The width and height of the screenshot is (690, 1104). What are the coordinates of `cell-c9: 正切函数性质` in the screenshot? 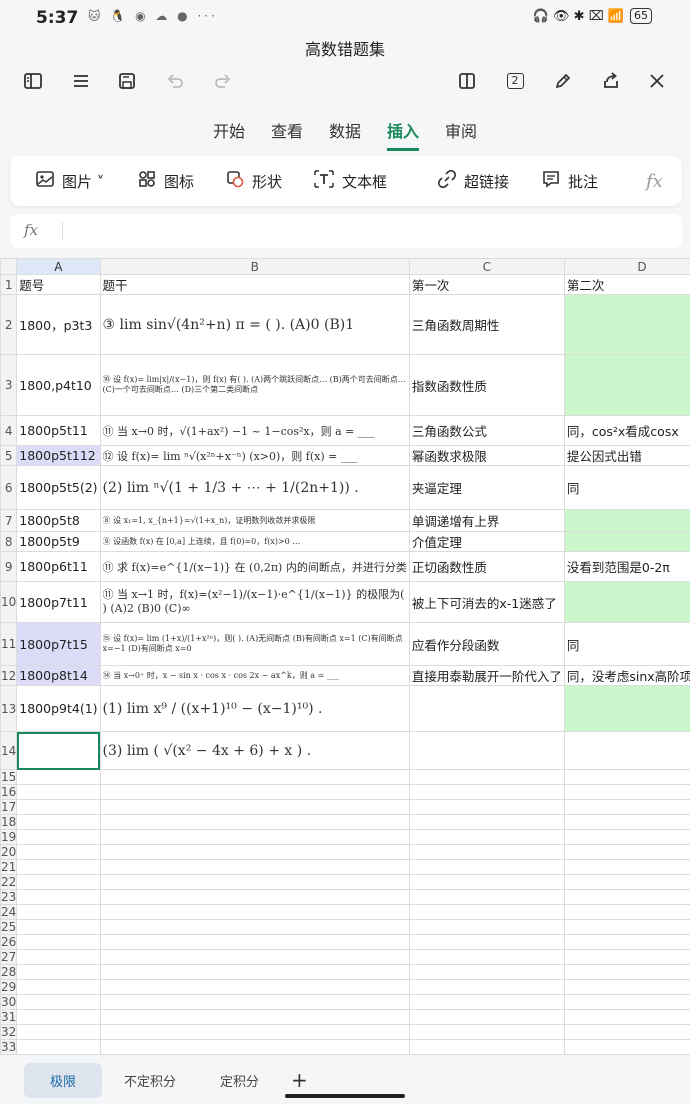 It's located at (486, 566).